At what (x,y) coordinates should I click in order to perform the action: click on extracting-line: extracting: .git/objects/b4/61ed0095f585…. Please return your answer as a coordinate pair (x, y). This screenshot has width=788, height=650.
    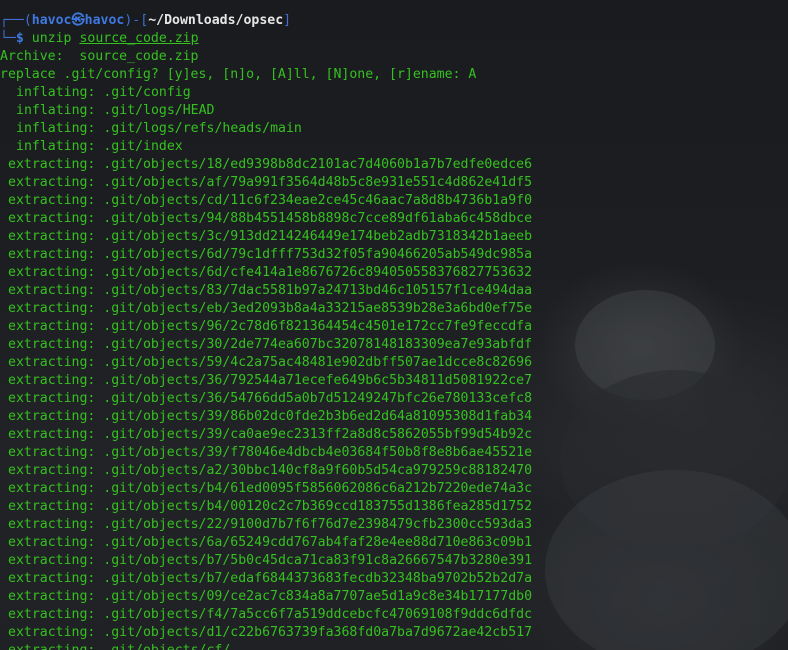
    Looking at the image, I should click on (270, 488).